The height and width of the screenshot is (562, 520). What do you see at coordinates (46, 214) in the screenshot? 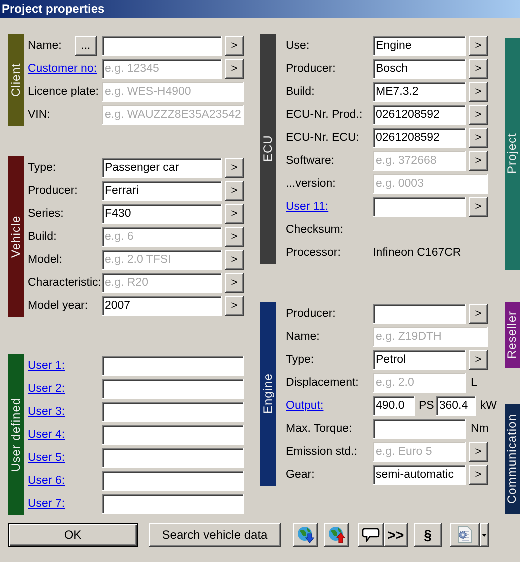
I see `field-label: Series:` at bounding box center [46, 214].